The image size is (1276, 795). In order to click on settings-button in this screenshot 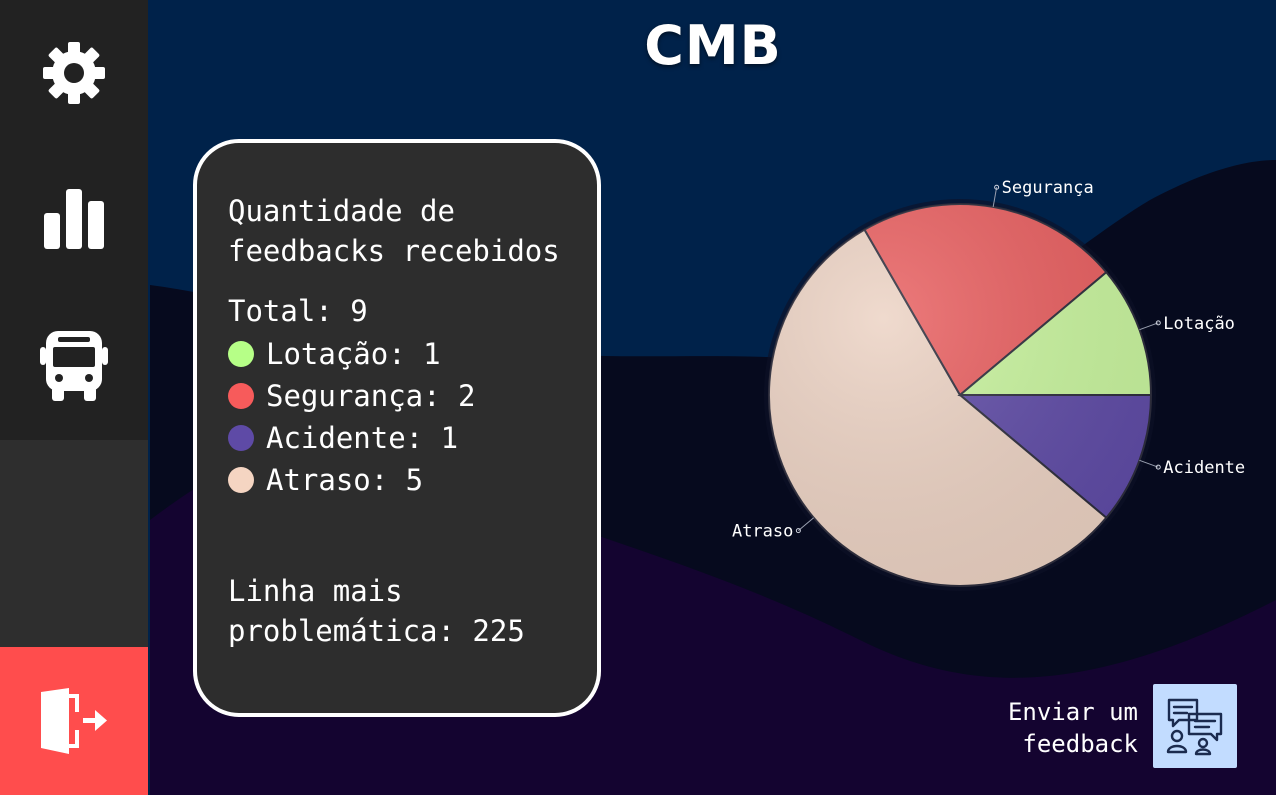, I will do `click(74, 73)`.